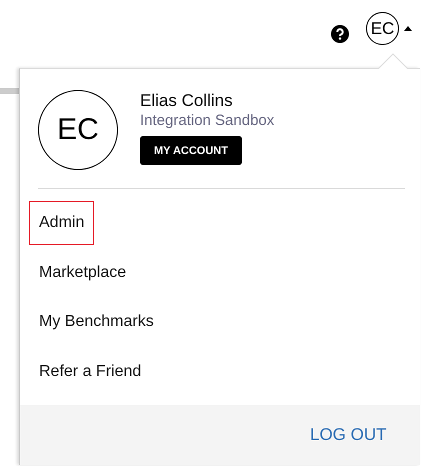 Image resolution: width=421 pixels, height=466 pixels. What do you see at coordinates (61, 223) in the screenshot?
I see `menu-item: Admin` at bounding box center [61, 223].